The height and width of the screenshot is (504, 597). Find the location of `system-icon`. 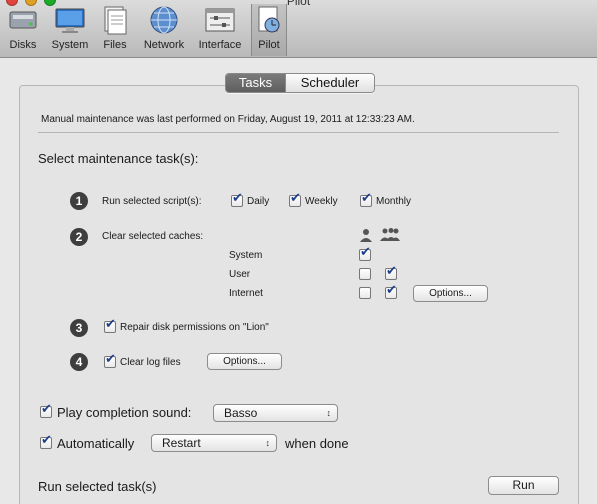

system-icon is located at coordinates (70, 20).